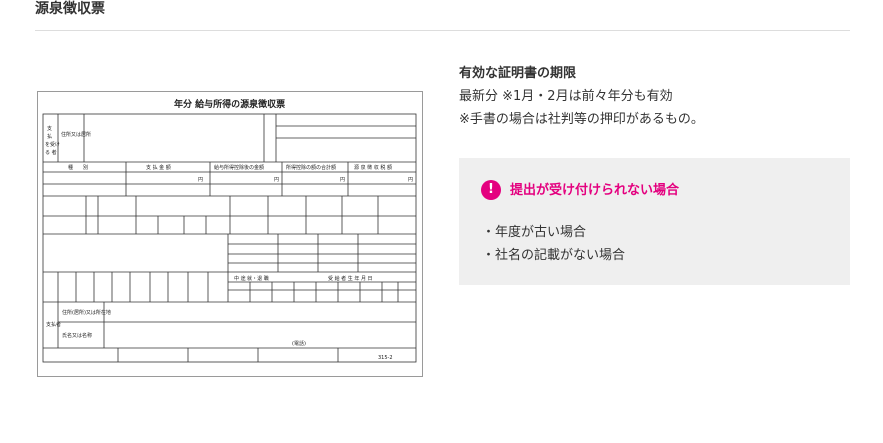  I want to click on slip-label: 受 給 者 生 年 月 日, so click(350, 278).